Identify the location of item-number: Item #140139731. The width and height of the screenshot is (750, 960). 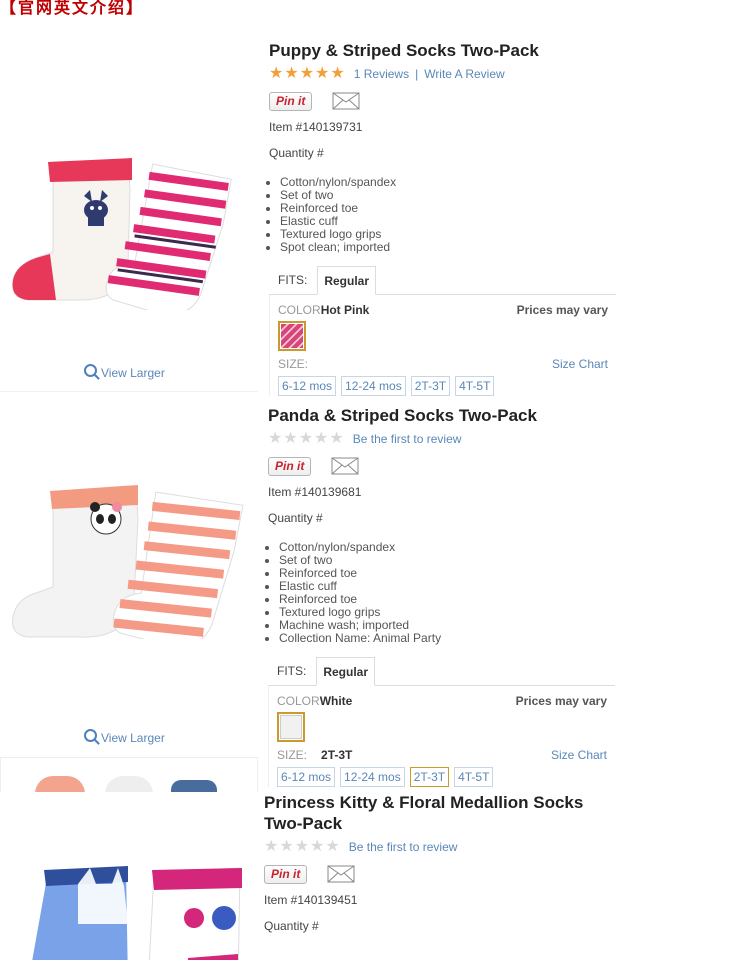
(316, 127).